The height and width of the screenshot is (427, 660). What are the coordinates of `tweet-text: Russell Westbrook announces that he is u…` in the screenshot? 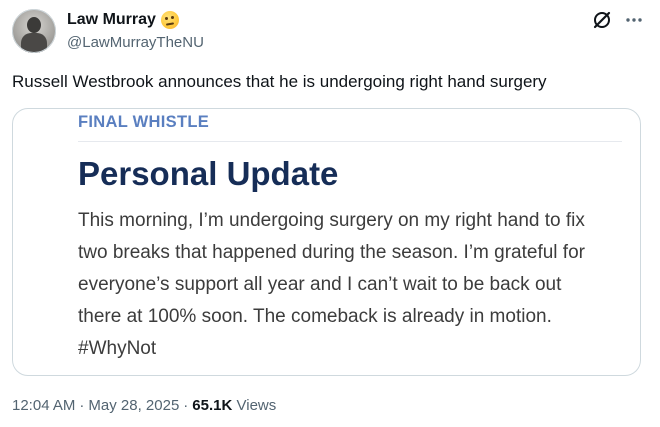 It's located at (279, 81).